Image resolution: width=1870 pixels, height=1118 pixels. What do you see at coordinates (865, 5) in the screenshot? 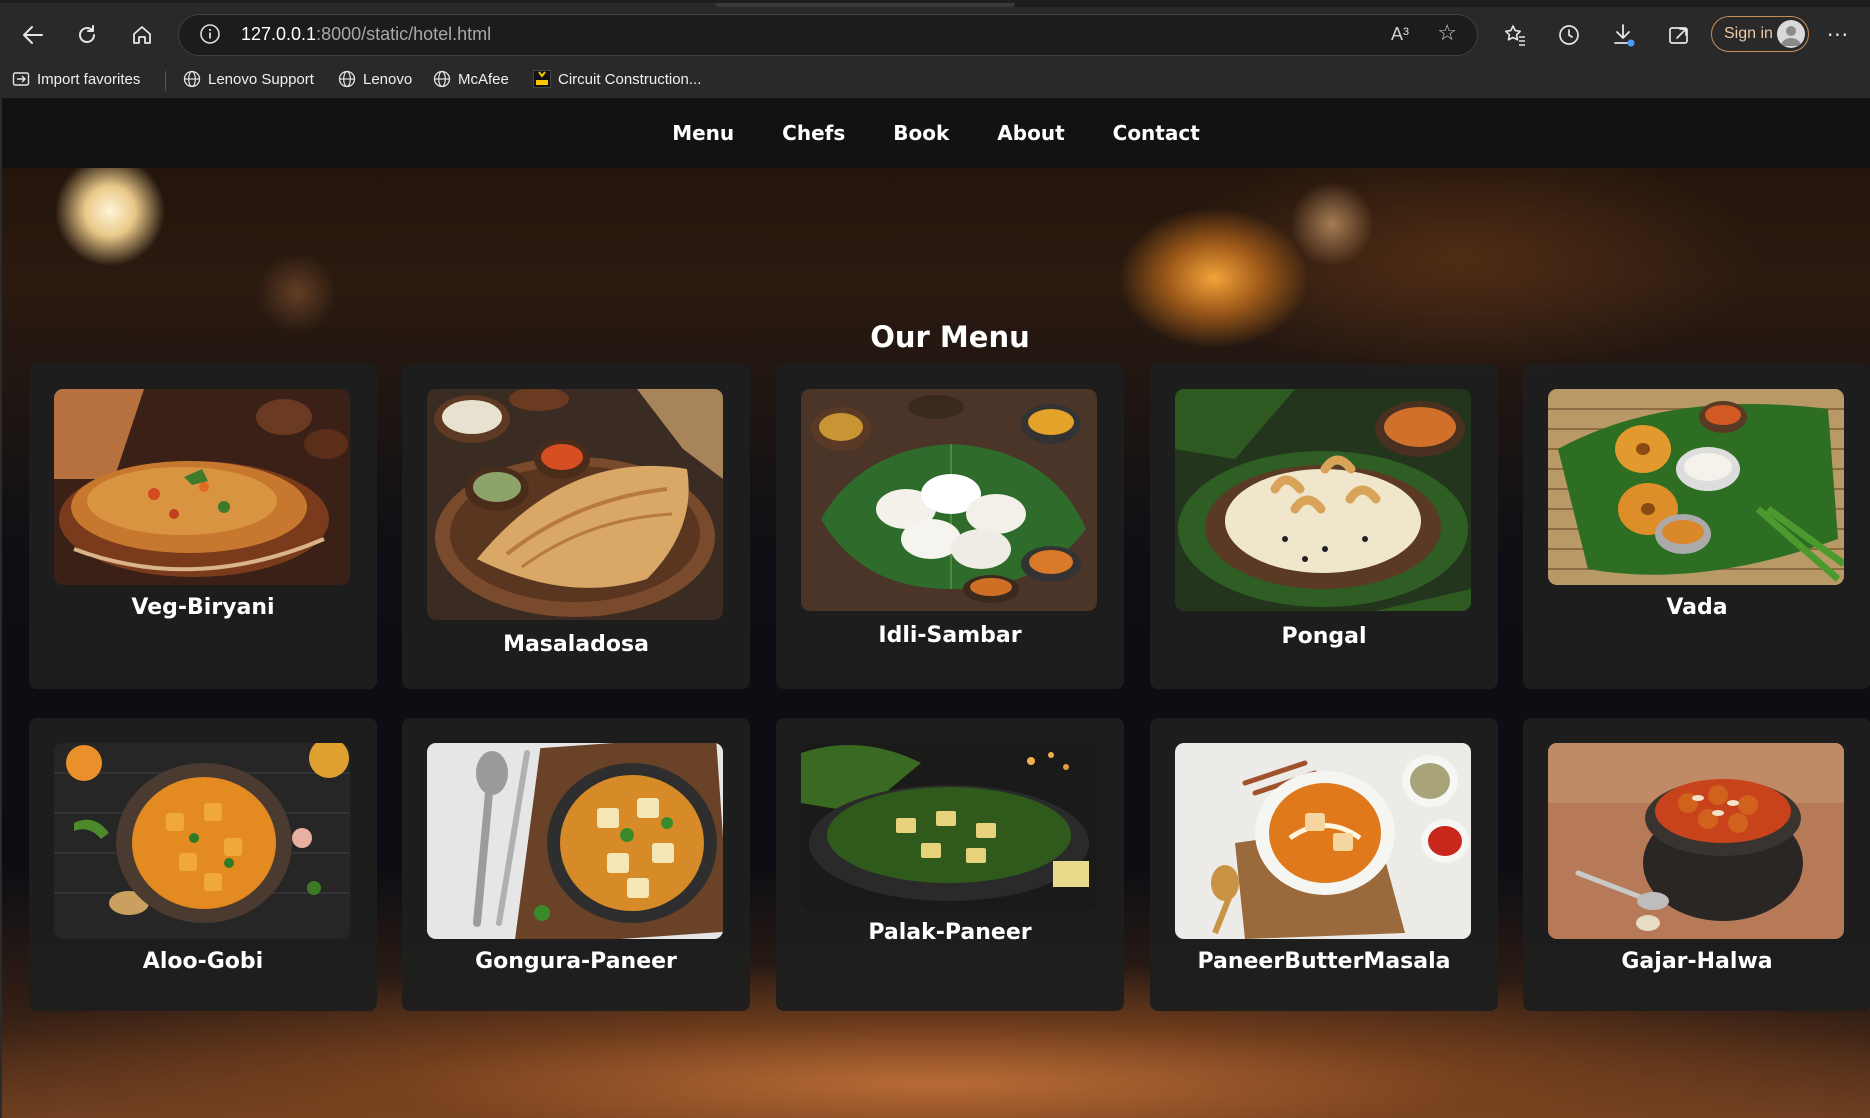
I see `tab-strip` at bounding box center [865, 5].